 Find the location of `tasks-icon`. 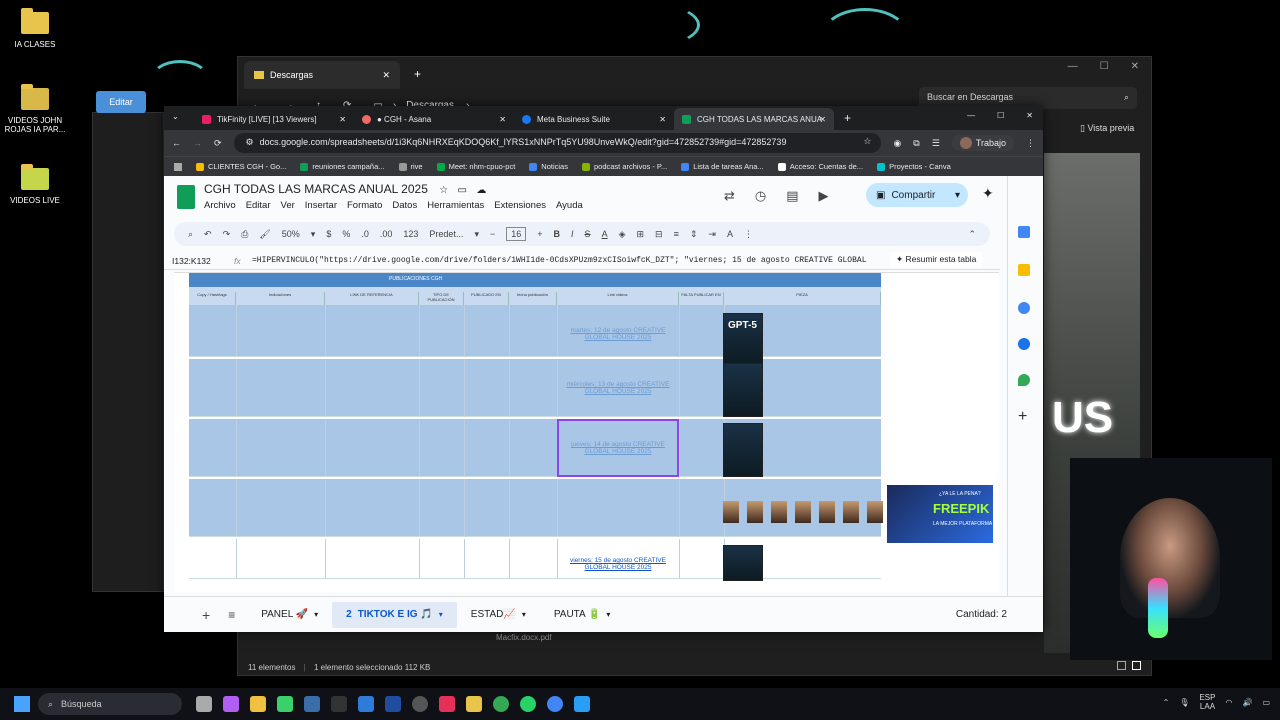

tasks-icon is located at coordinates (1024, 308).